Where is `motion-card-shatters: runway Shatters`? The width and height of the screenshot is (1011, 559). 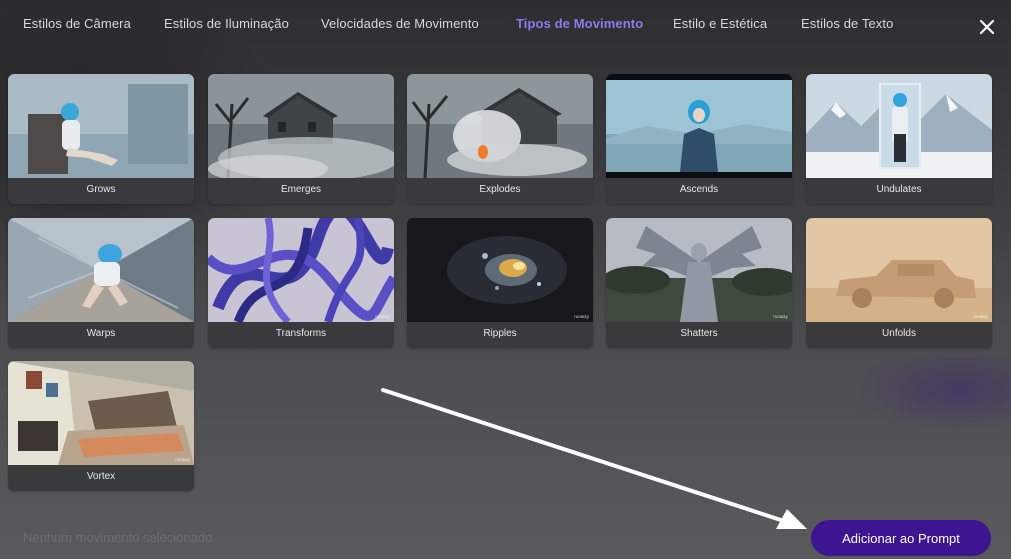
motion-card-shatters: runway Shatters is located at coordinates (699, 283).